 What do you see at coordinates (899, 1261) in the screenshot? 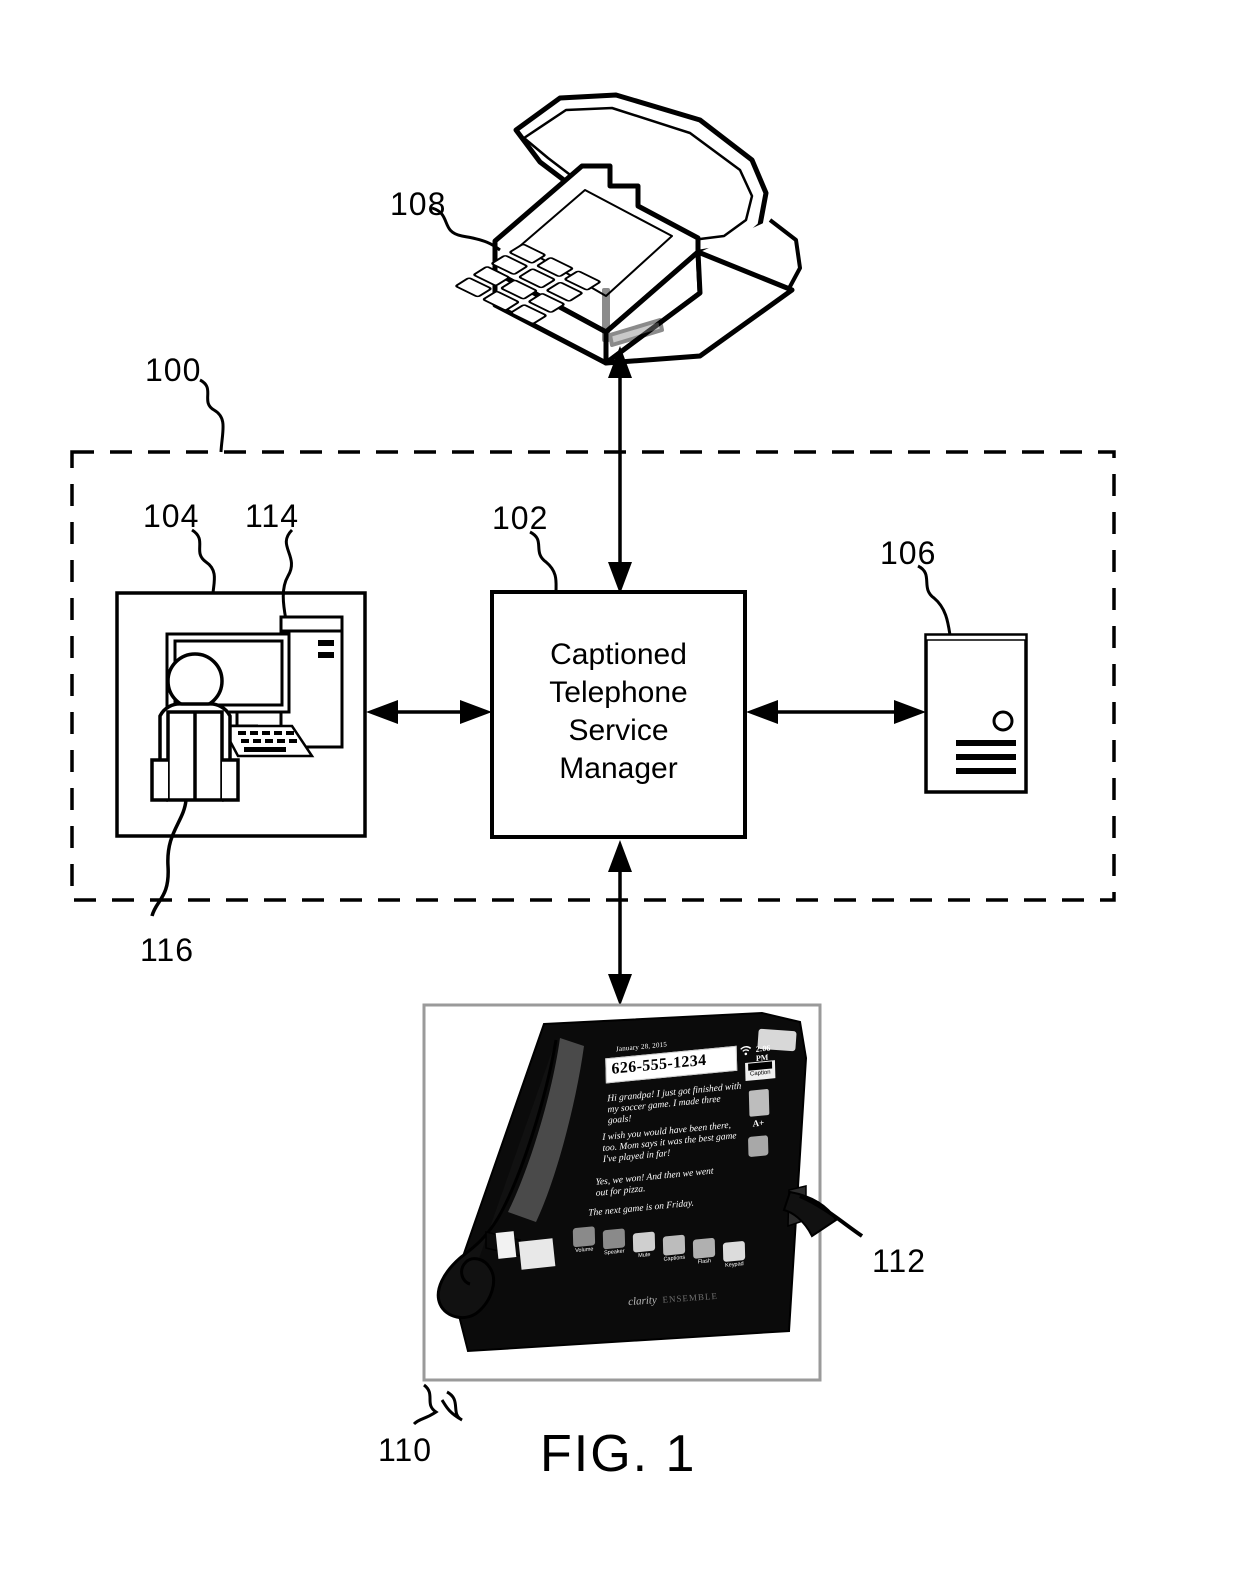
I see `refnum-112: 112` at bounding box center [899, 1261].